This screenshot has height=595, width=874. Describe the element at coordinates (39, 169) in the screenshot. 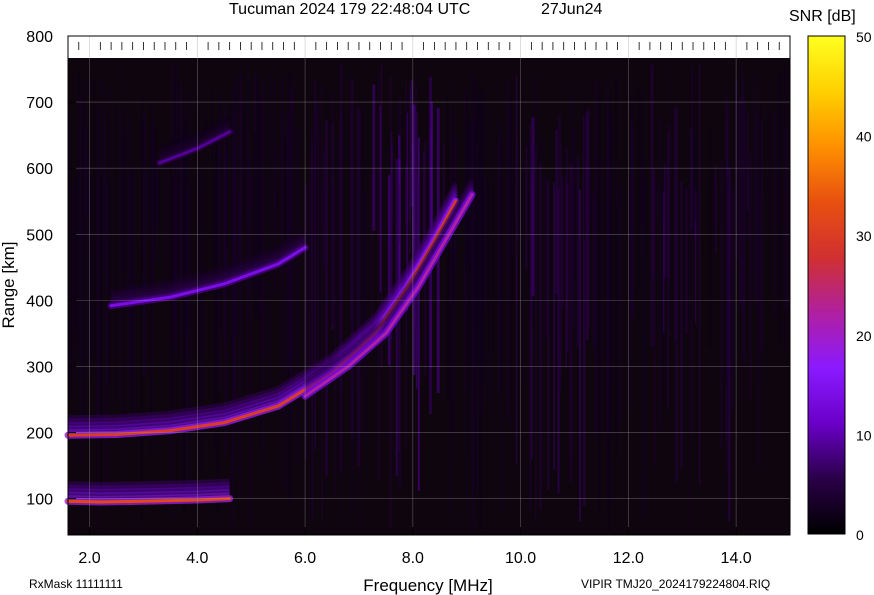

I see `y-tick-label: 600` at that location.